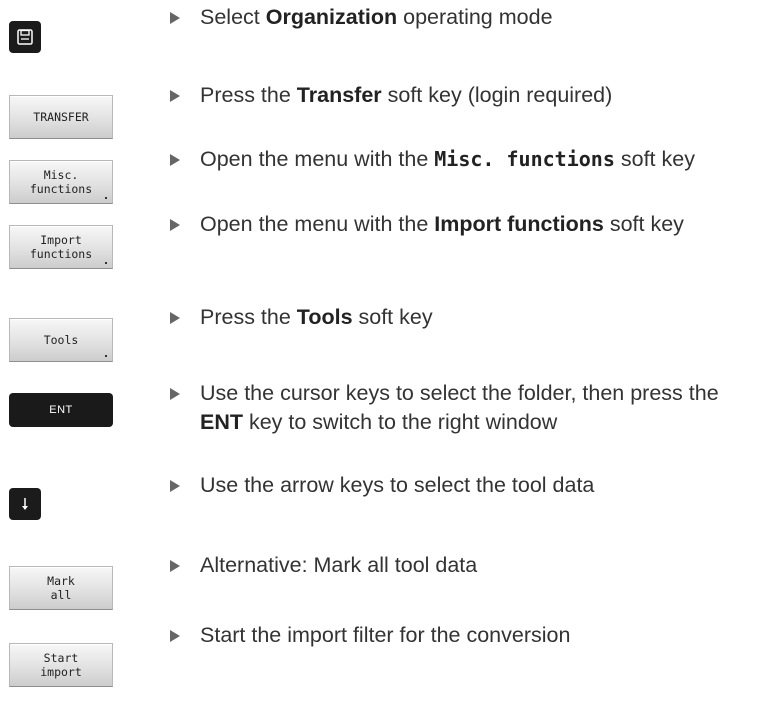 Image resolution: width=773 pixels, height=702 pixels. I want to click on misc-functions-softkey: Misc. functions, so click(61, 182).